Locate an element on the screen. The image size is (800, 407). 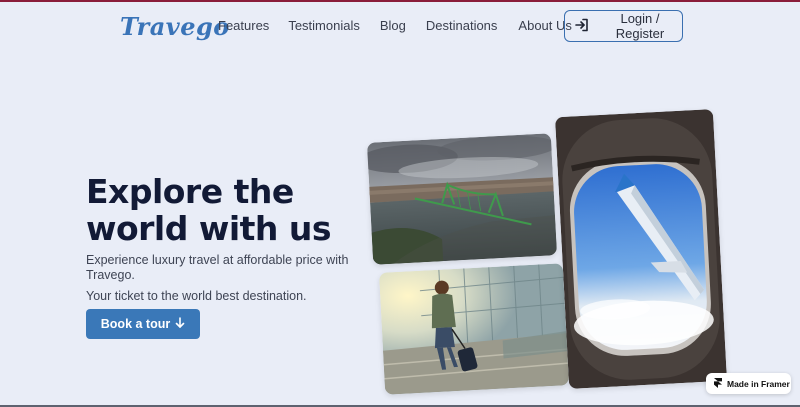
book-tour-button: Book a tour is located at coordinates (143, 324).